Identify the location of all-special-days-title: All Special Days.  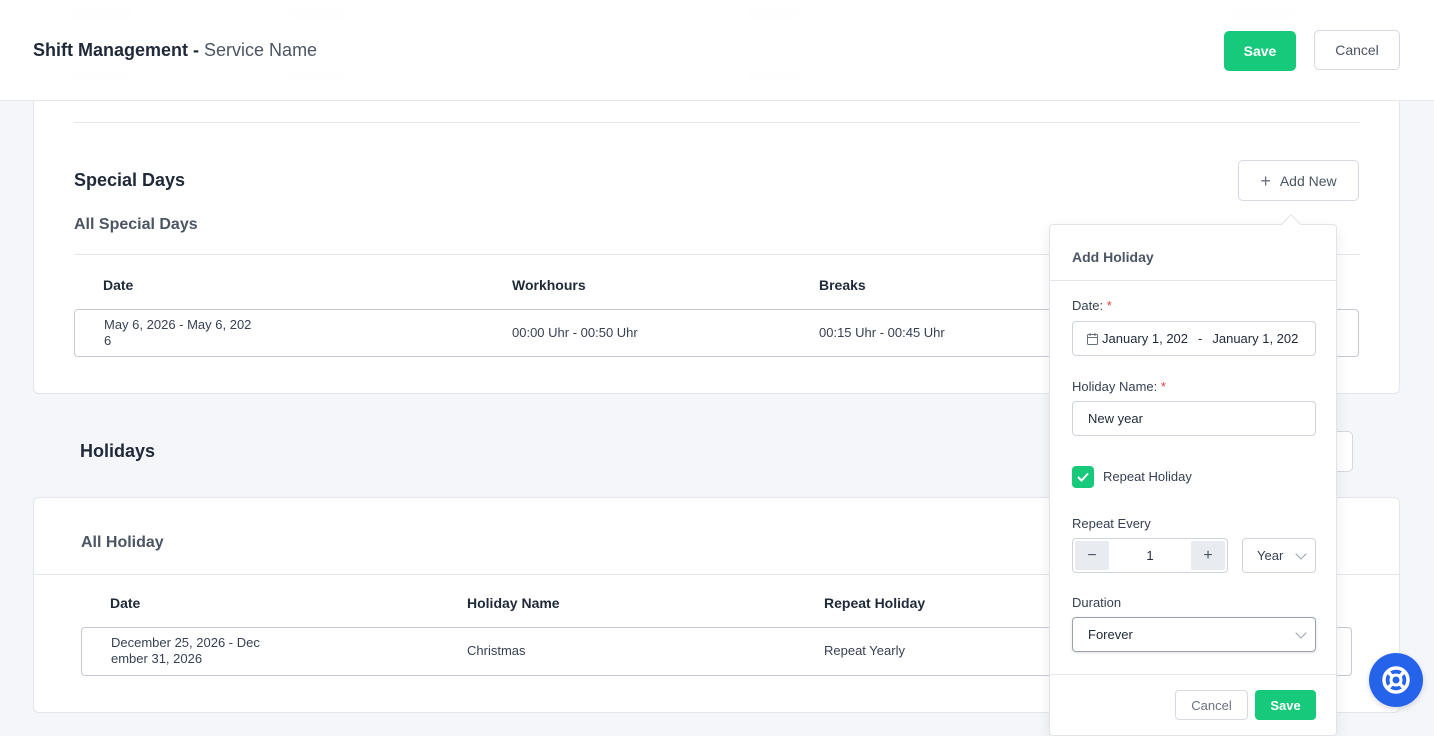
(136, 224).